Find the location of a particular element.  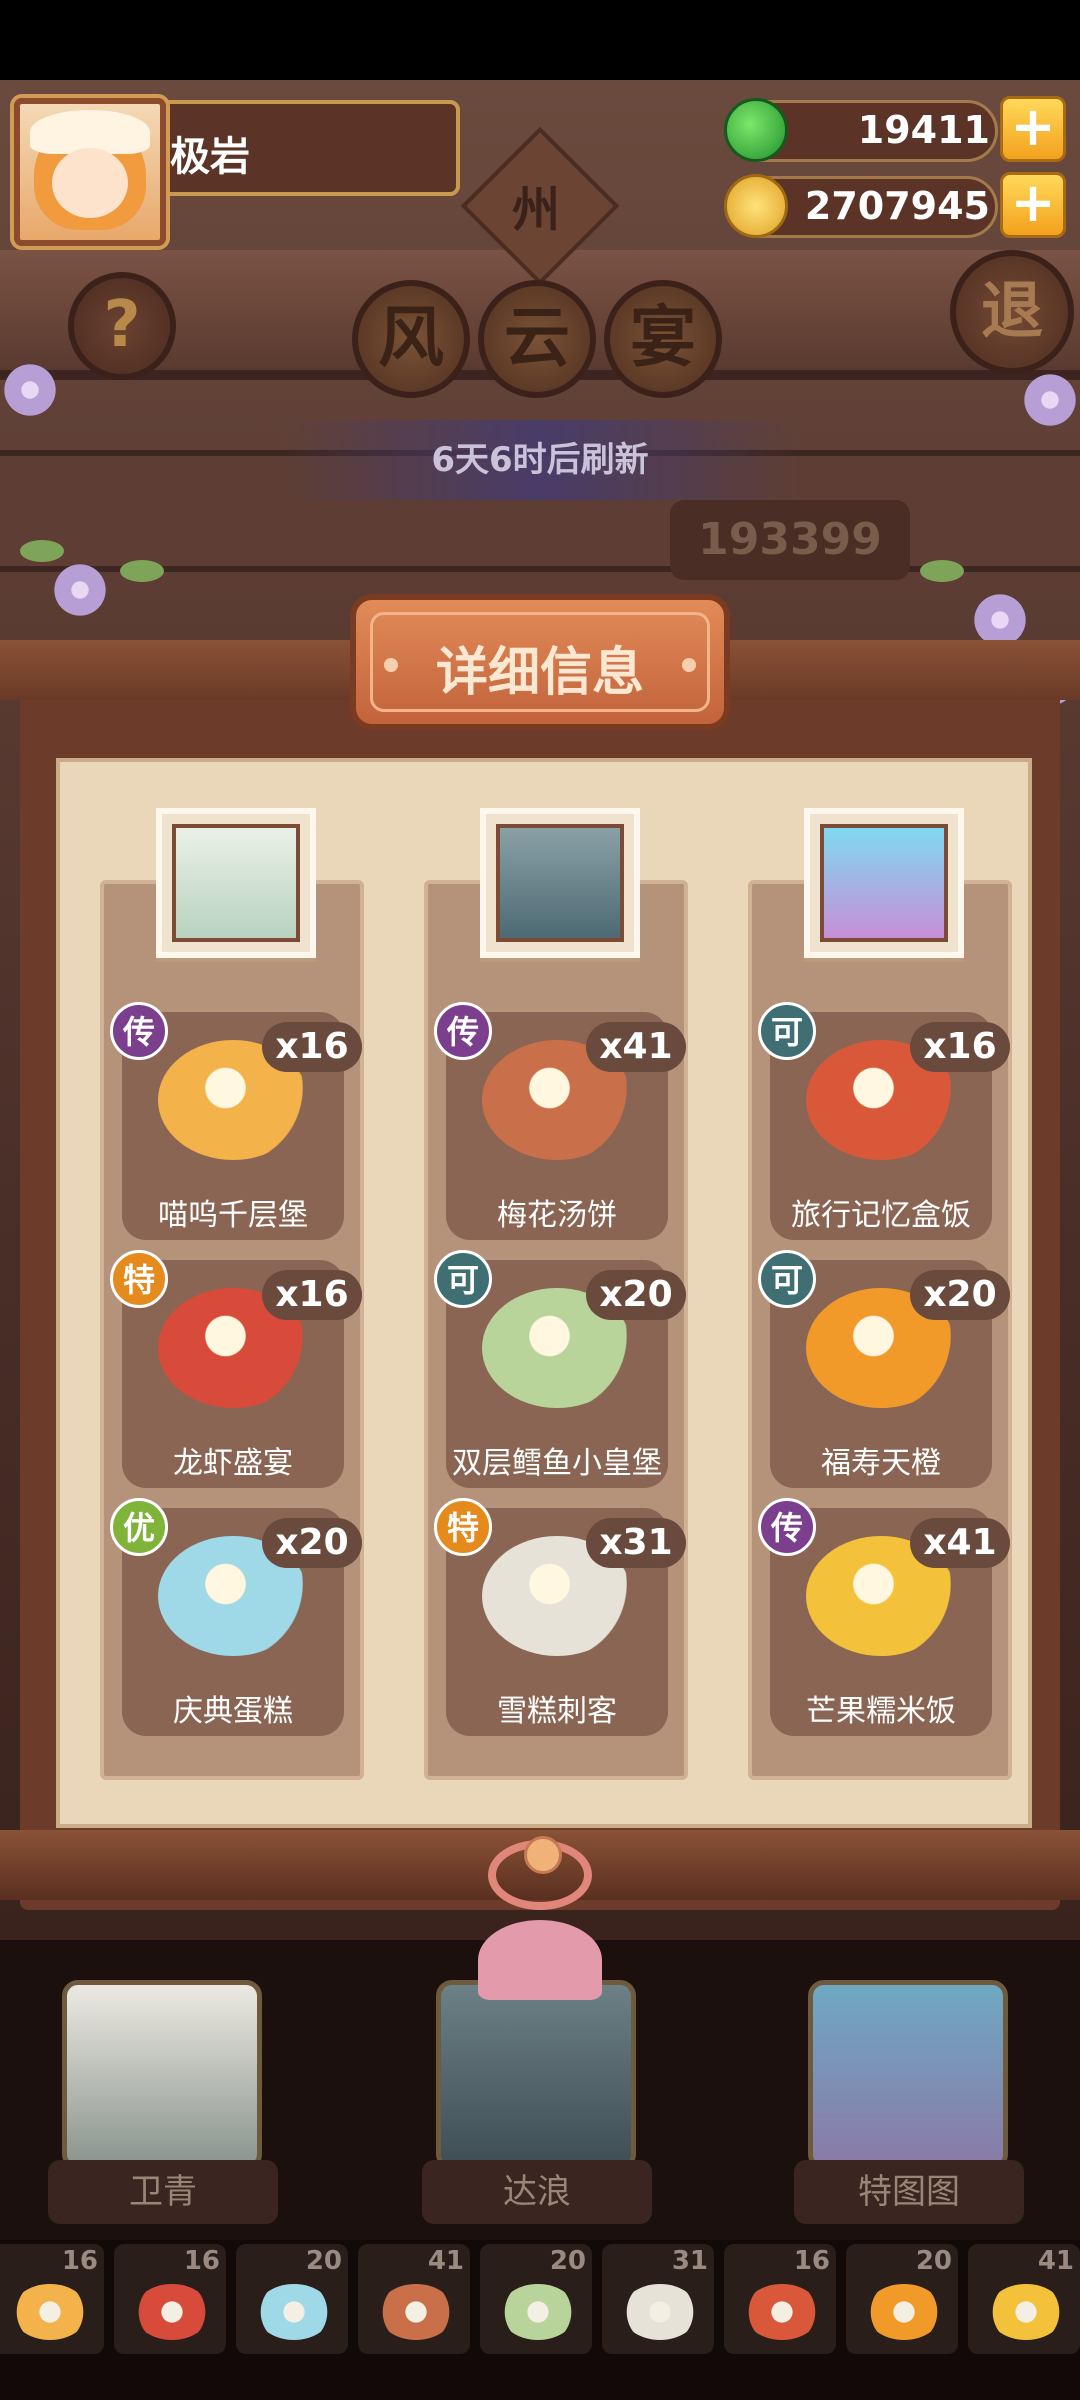

add-jade-button: + is located at coordinates (1033, 129).